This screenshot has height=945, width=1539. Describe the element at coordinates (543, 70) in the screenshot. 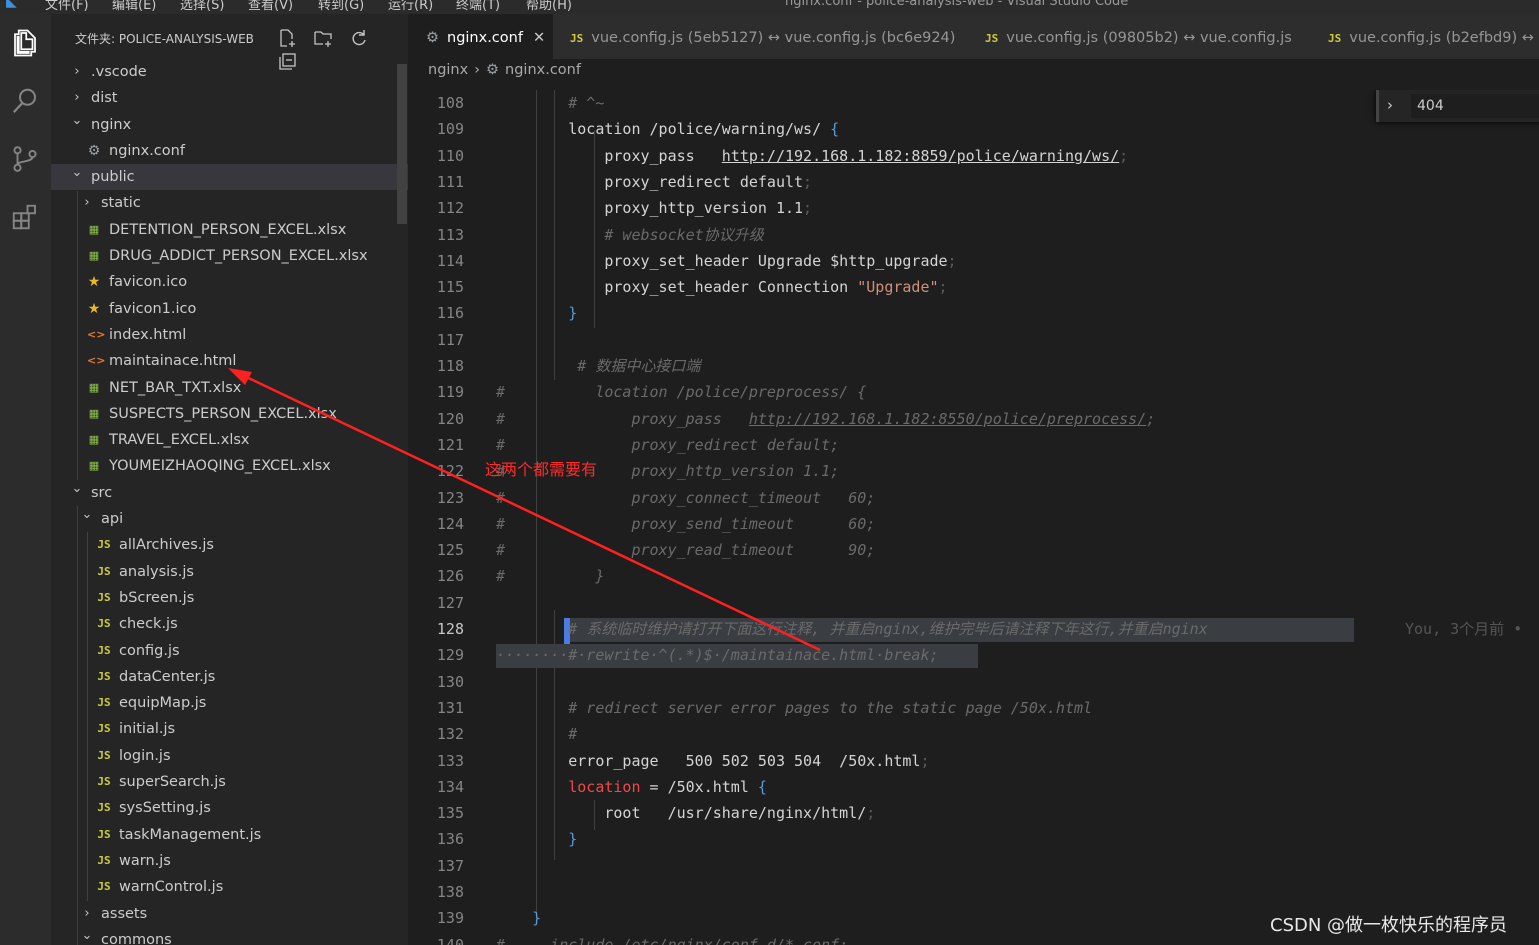

I see `breadcrumb-file: nginx.conf` at that location.